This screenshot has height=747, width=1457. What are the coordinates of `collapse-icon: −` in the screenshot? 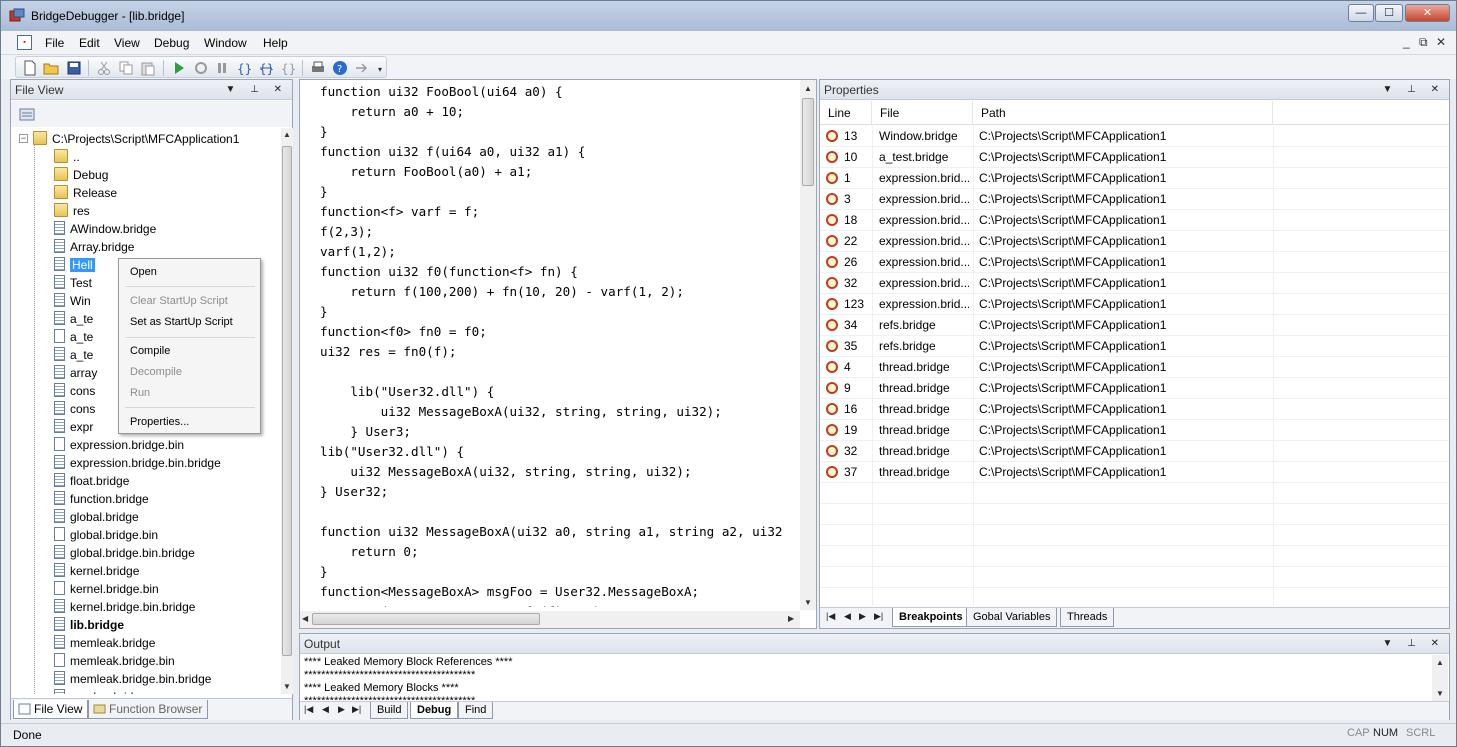 It's located at (23, 138).